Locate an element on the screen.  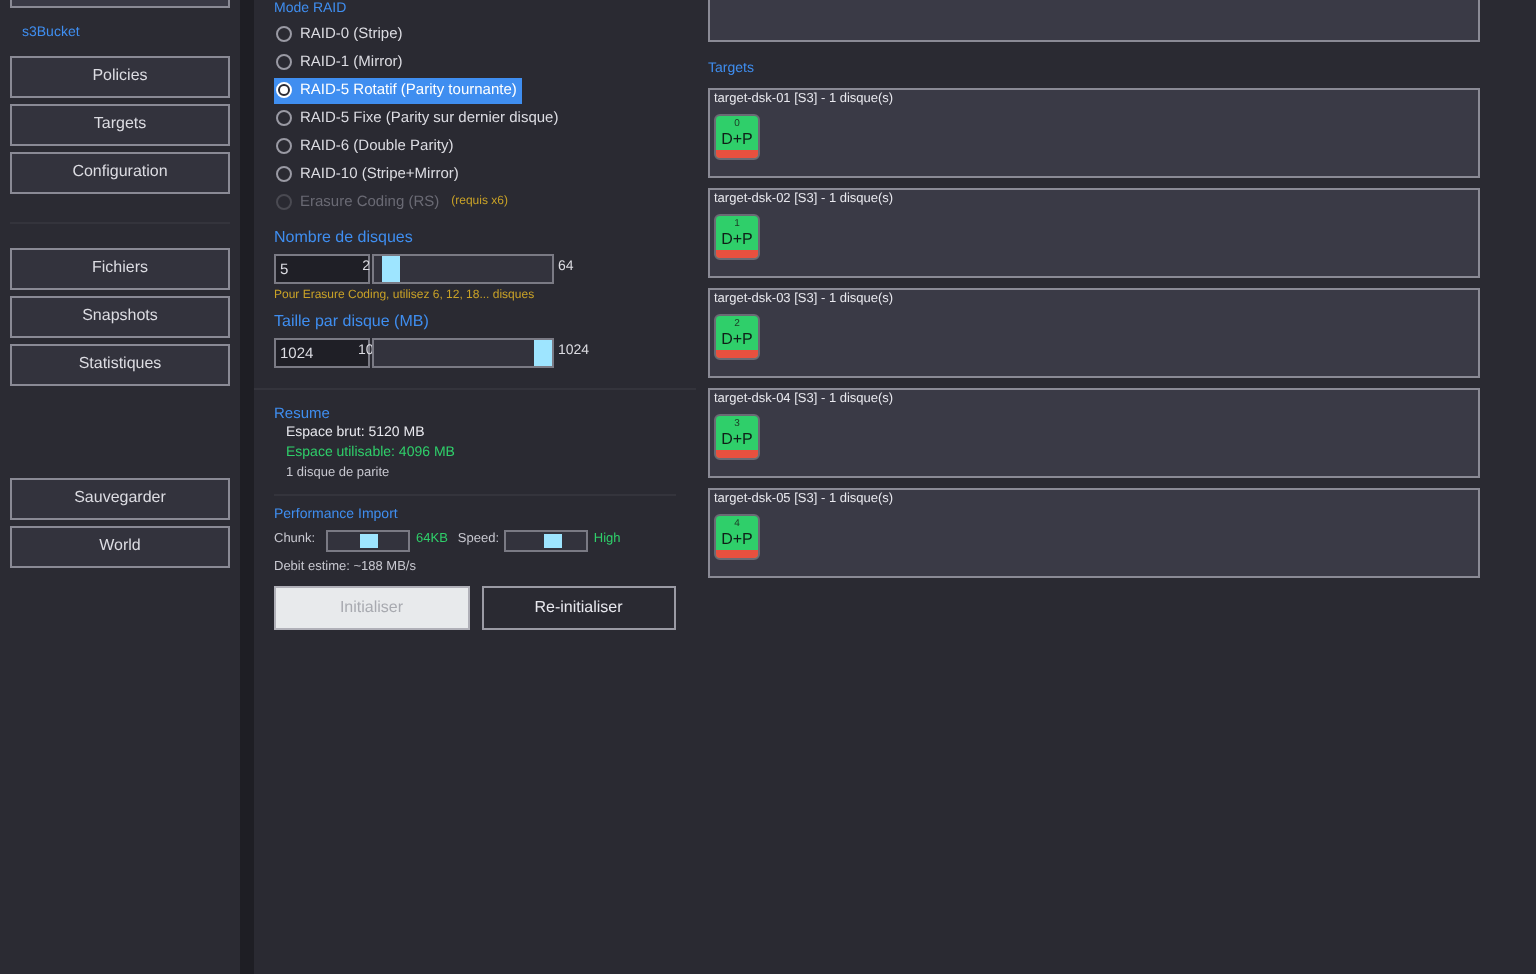
sidebar-button: Targets is located at coordinates (120, 124).